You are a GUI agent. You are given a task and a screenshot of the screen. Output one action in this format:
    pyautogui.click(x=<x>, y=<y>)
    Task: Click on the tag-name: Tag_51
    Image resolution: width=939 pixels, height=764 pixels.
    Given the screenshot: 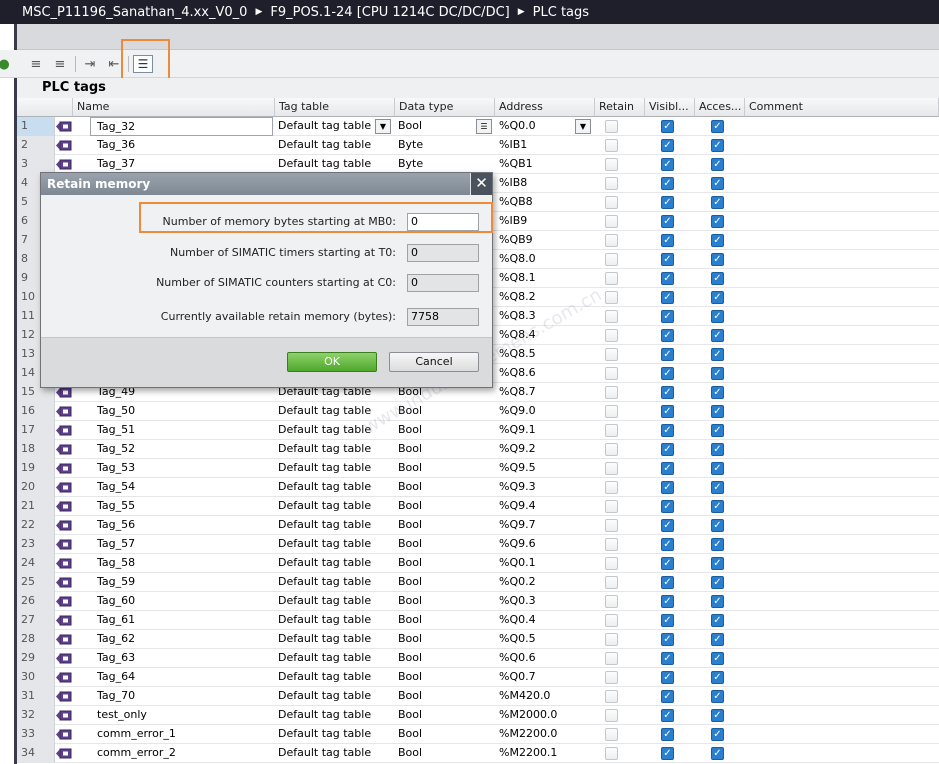 What is the action you would take?
    pyautogui.click(x=184, y=430)
    